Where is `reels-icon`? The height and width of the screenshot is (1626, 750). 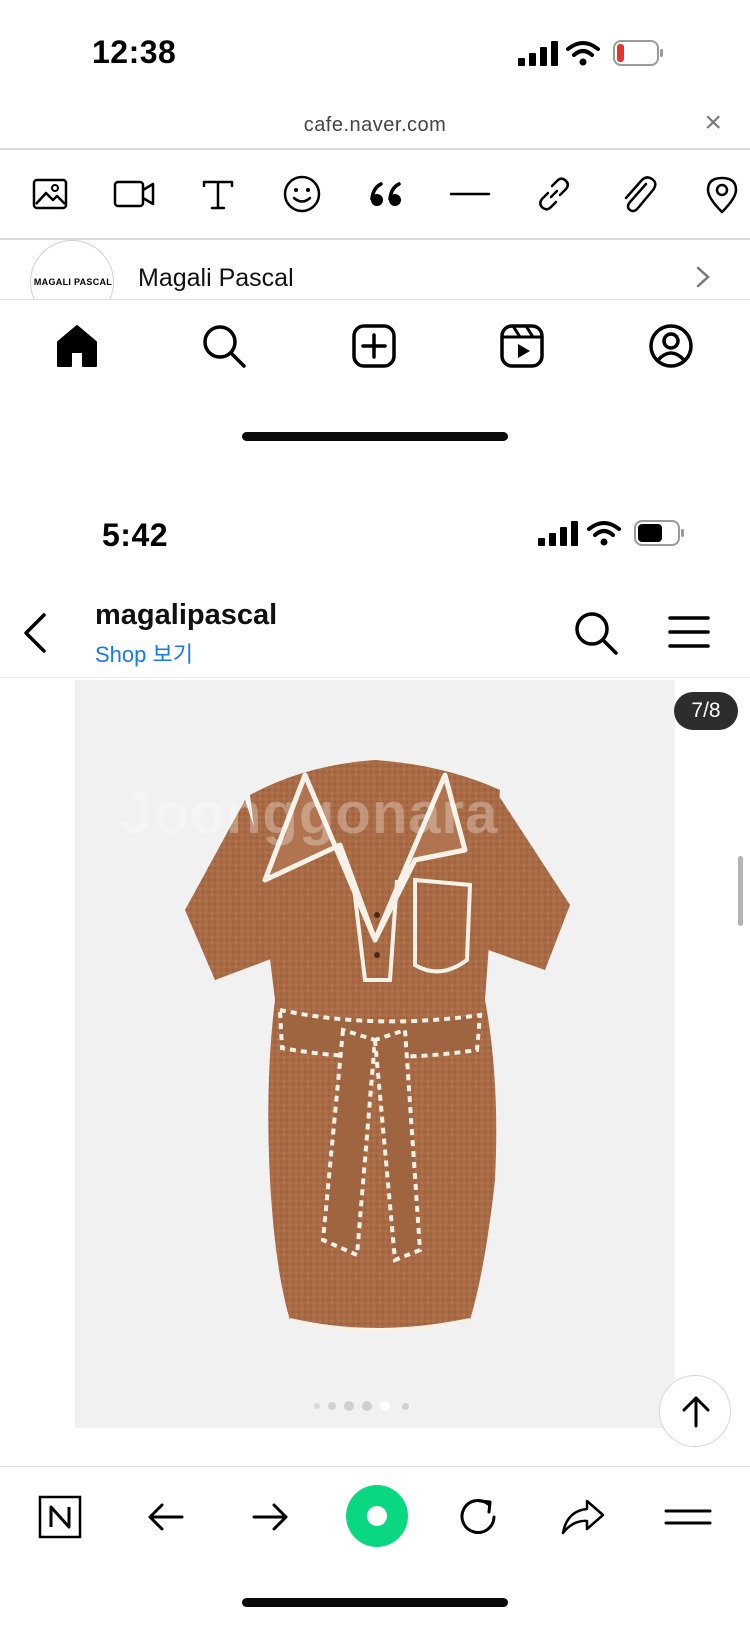
reels-icon is located at coordinates (522, 346).